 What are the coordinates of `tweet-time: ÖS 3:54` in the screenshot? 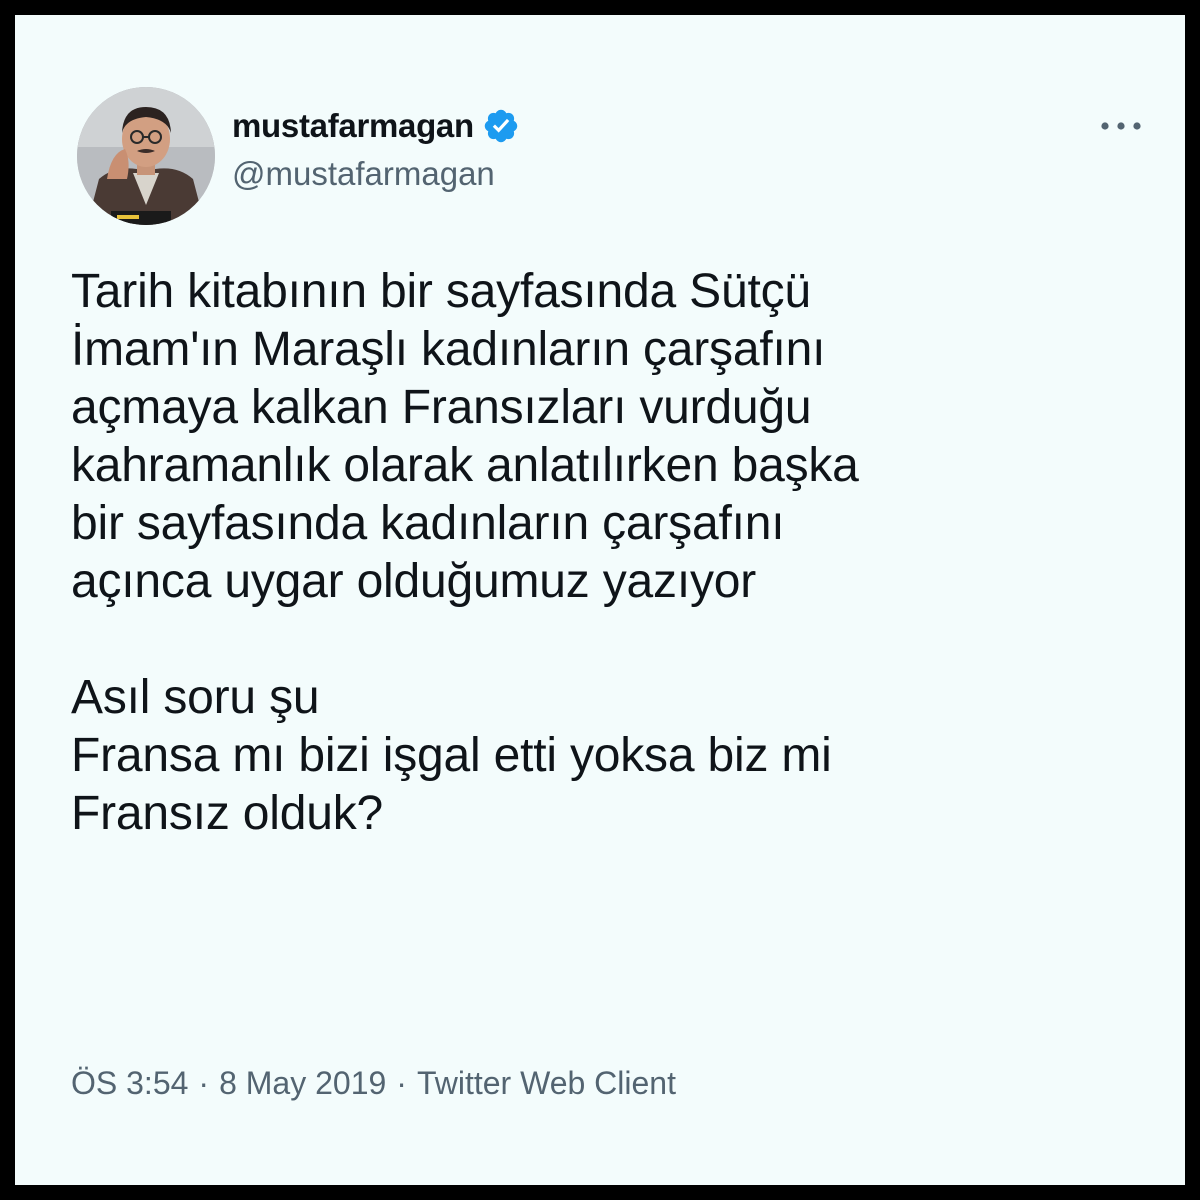 It's located at (129, 1083).